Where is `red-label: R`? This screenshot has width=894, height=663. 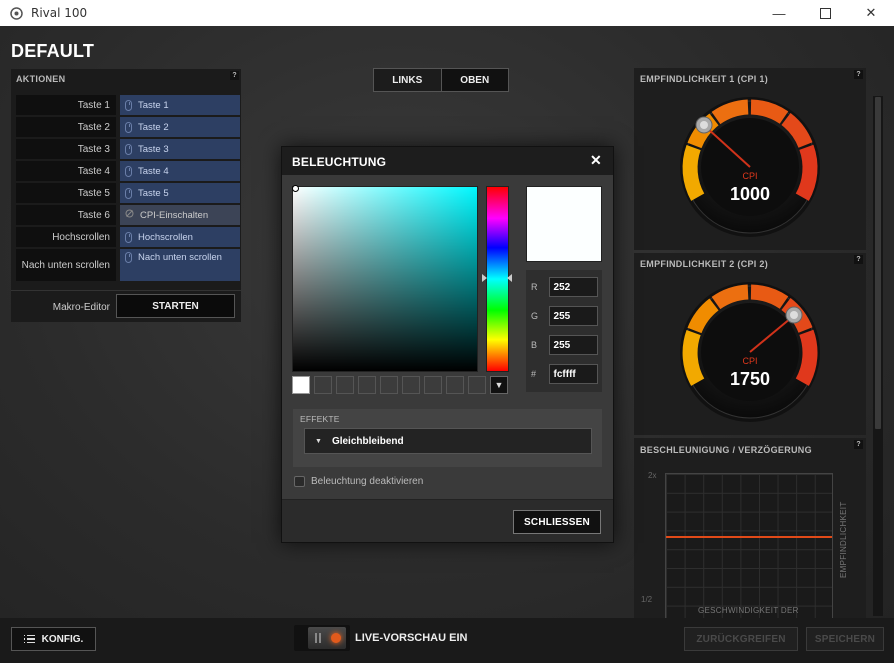
red-label: R is located at coordinates (534, 287).